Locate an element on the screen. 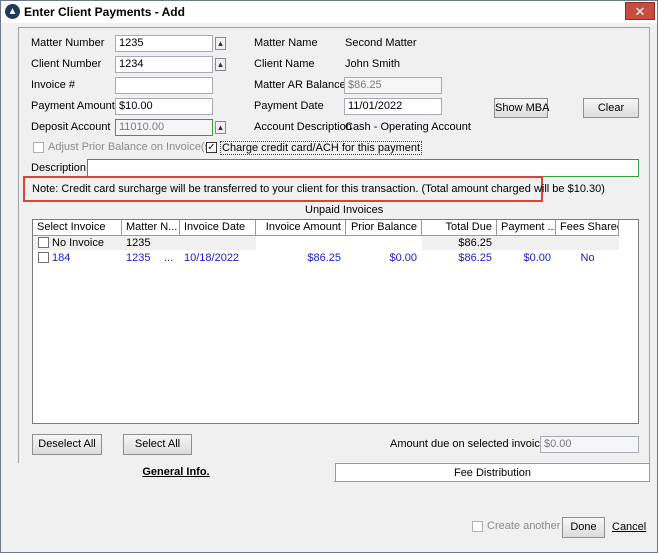  client-name-label: Client Name is located at coordinates (284, 64).